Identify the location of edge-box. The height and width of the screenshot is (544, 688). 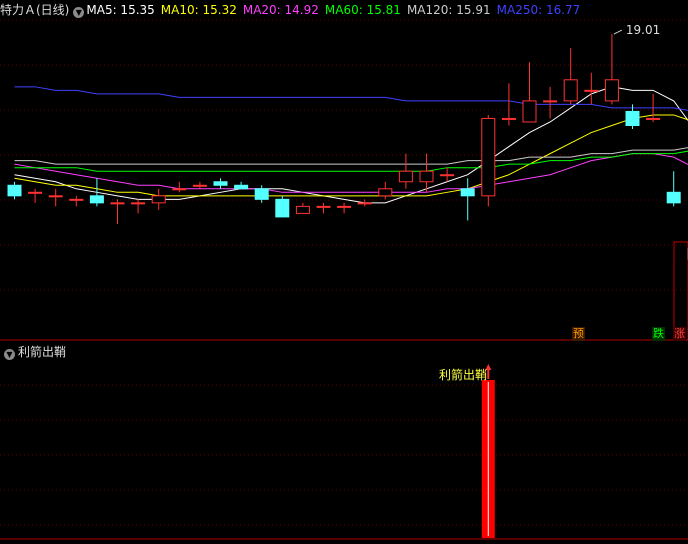
(680, 291).